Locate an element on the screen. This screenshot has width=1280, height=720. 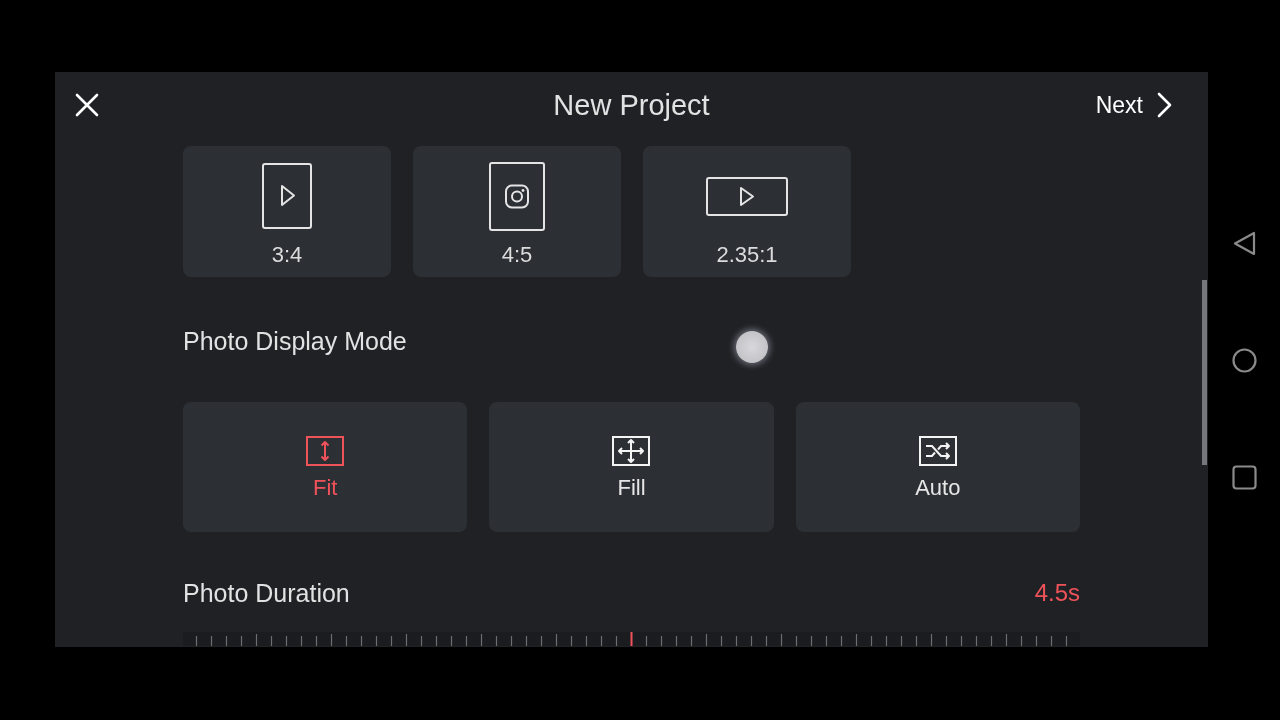
back-icon is located at coordinates (1244, 243).